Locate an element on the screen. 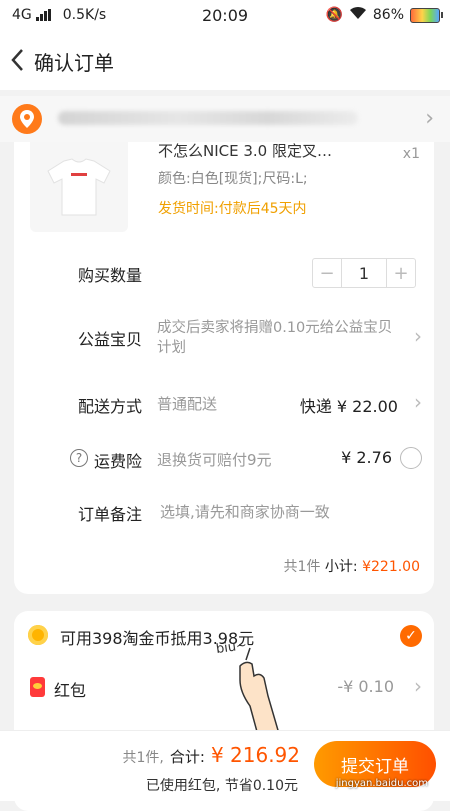 The image size is (450, 811). product-image is located at coordinates (79, 187).